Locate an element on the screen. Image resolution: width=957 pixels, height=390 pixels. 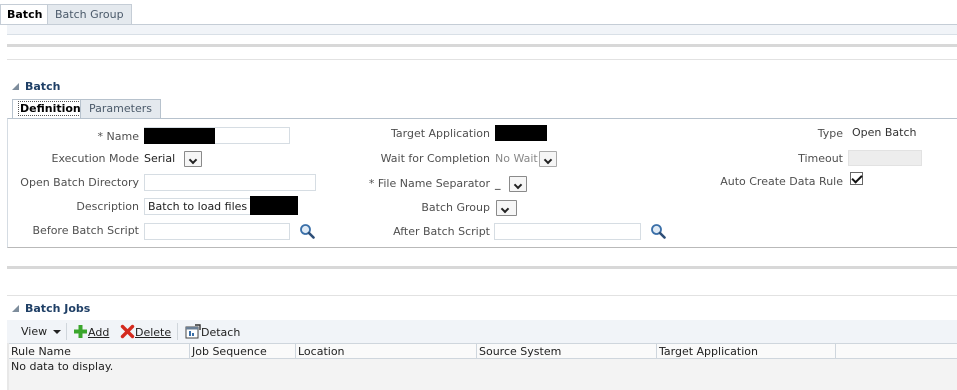
wait-for-completion-value: No Wait is located at coordinates (516, 158).